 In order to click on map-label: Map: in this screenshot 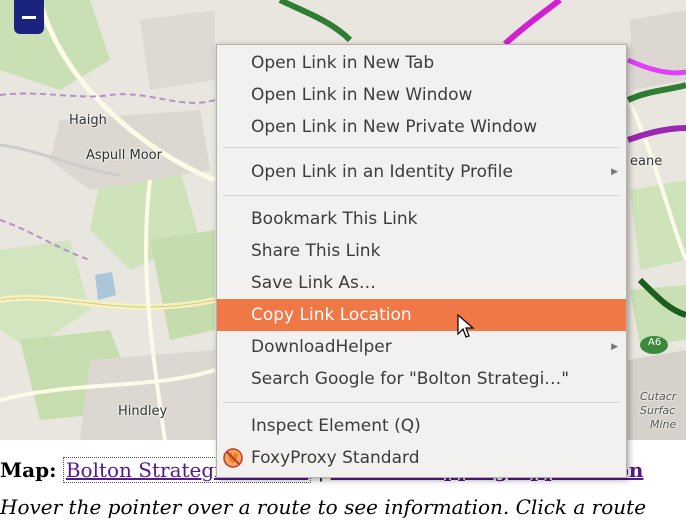, I will do `click(28, 470)`.